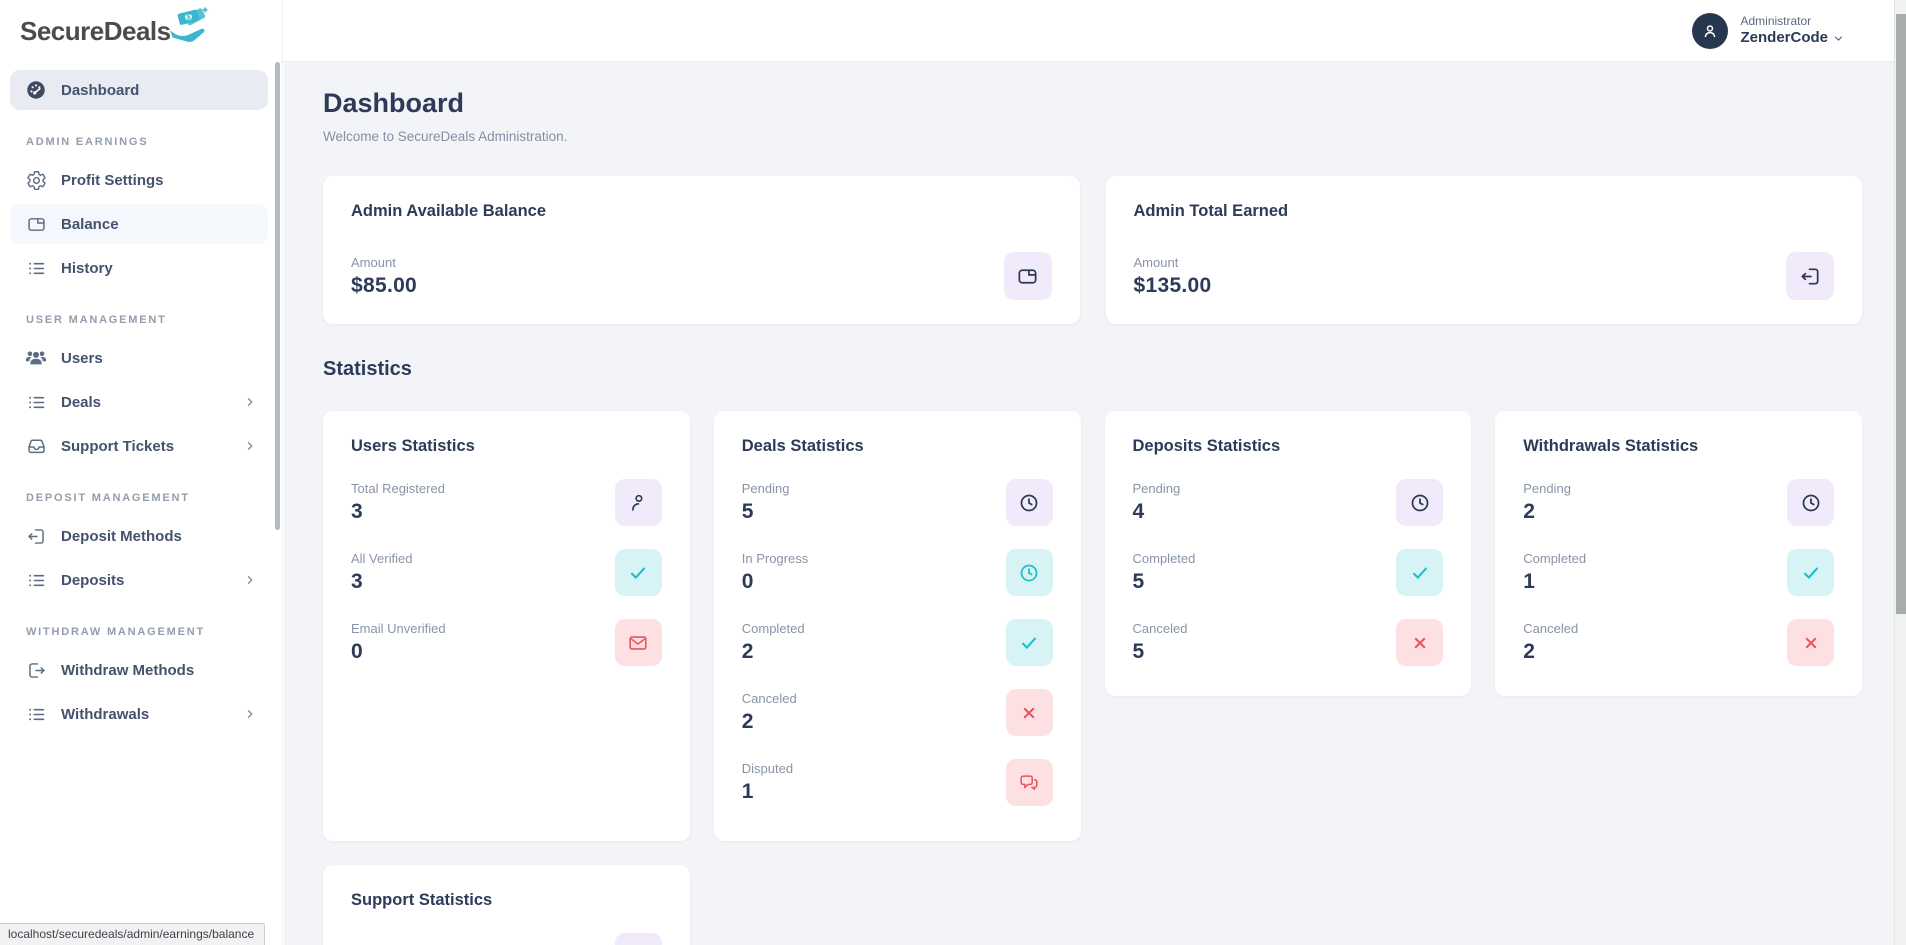  Describe the element at coordinates (96, 320) in the screenshot. I see `sidebar-section-user-management: USER MANAGEMENT` at that location.